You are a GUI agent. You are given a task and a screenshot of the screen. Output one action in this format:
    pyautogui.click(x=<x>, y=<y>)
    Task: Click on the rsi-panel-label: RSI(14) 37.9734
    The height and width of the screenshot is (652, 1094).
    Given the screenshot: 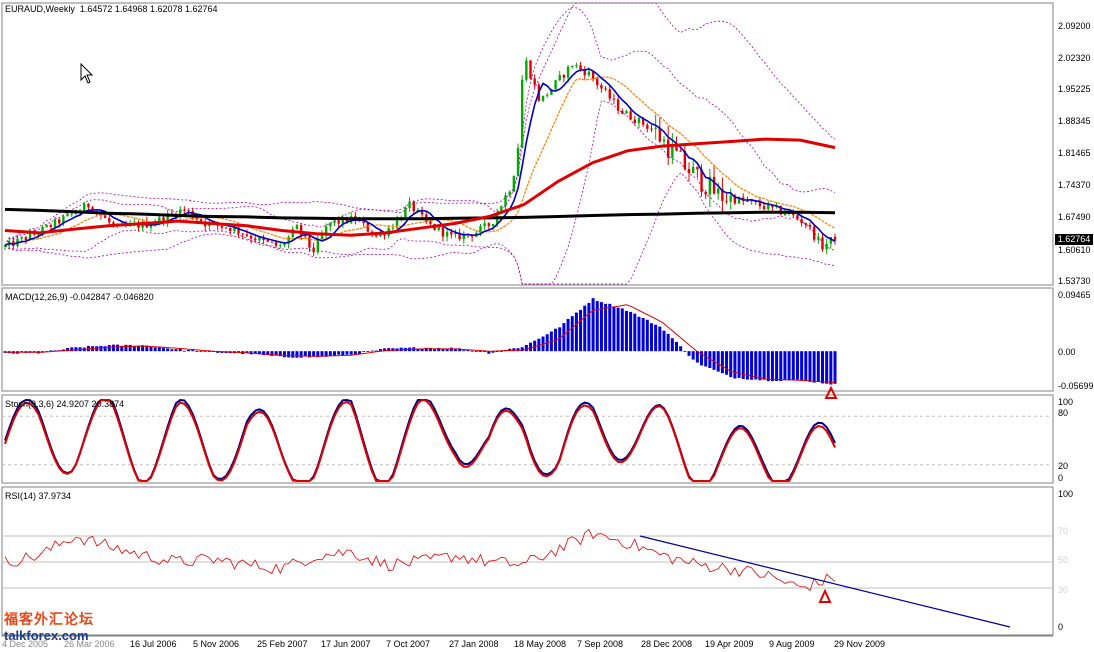 What is the action you would take?
    pyautogui.click(x=38, y=496)
    